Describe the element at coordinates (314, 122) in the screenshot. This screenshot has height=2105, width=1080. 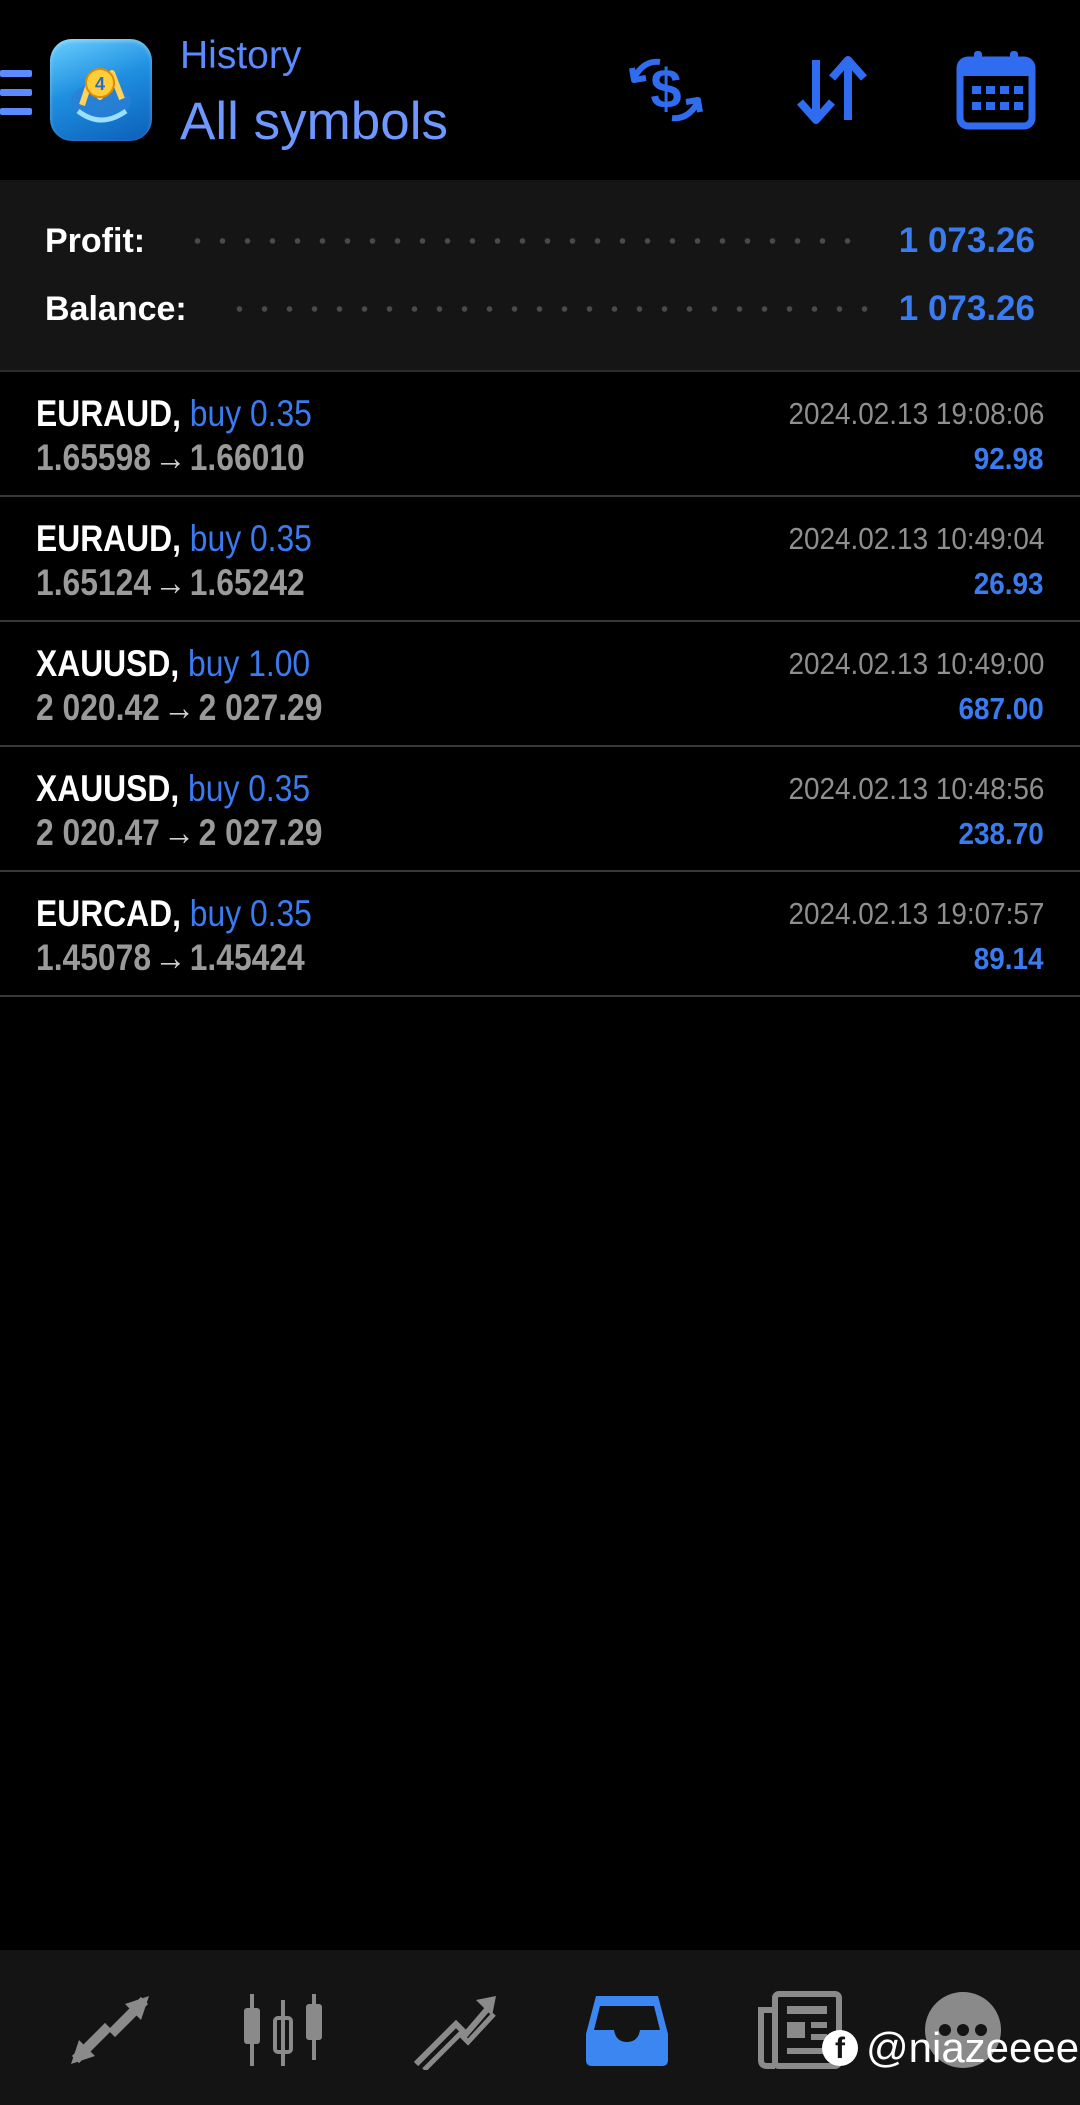
I see `page-title: All symbols` at that location.